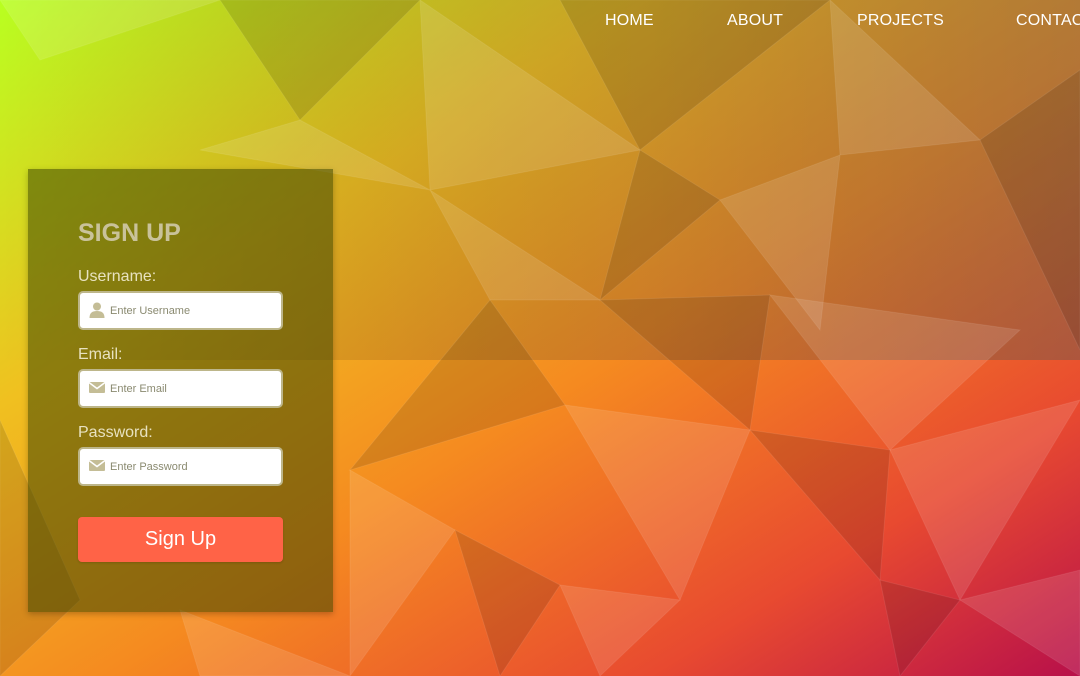  Describe the element at coordinates (1048, 21) in the screenshot. I see `nav-contact-link: CONTACT` at that location.